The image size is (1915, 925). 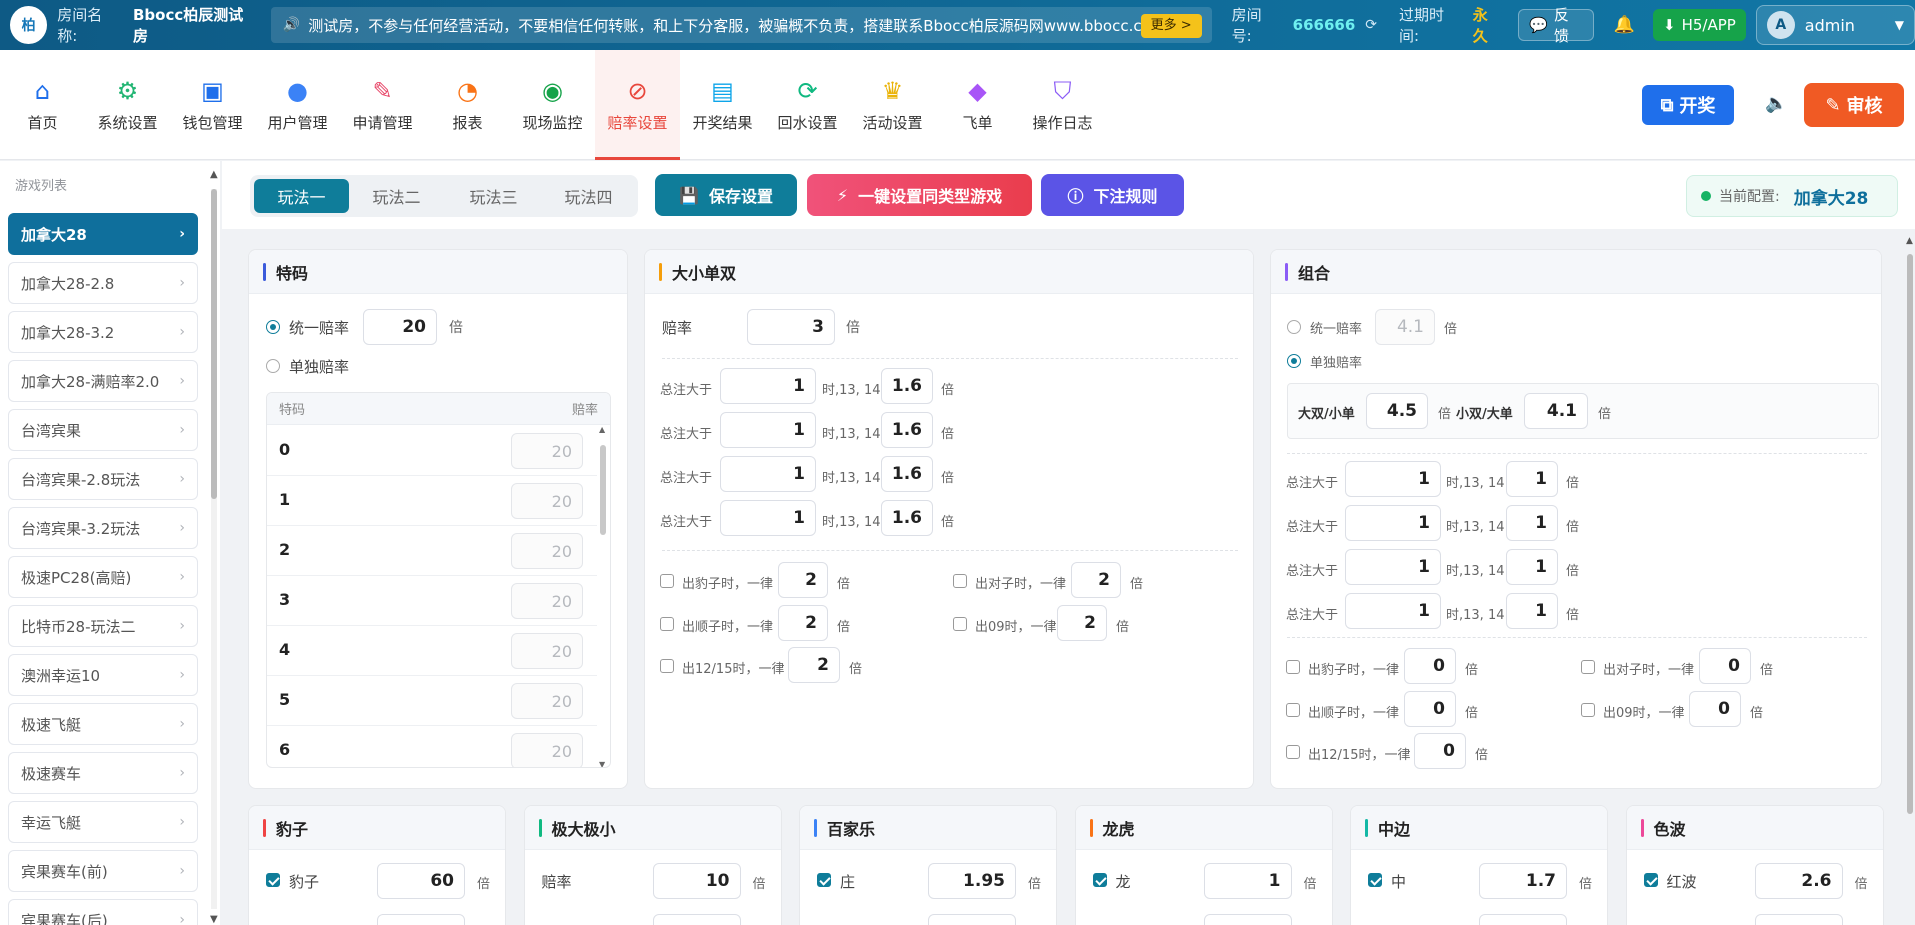 I want to click on tab-play-2: 玩法二, so click(x=396, y=196).